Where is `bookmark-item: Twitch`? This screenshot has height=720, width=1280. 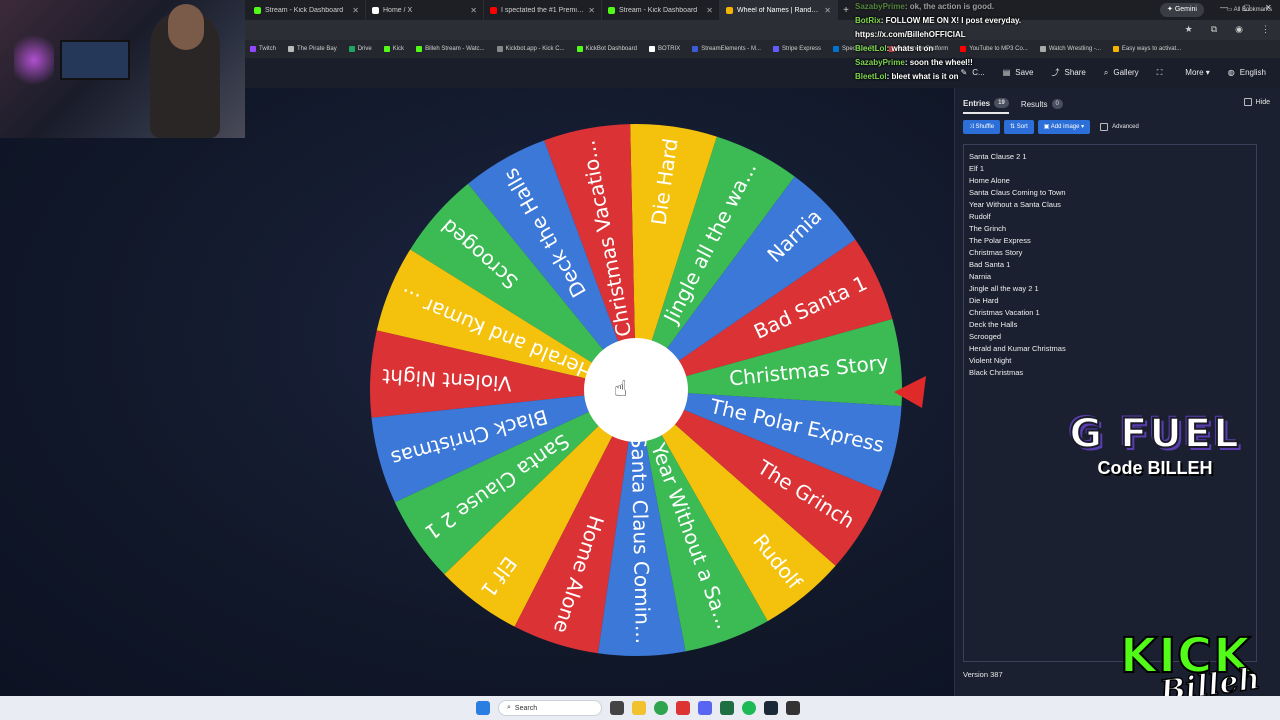
bookmark-item: Twitch is located at coordinates (263, 49).